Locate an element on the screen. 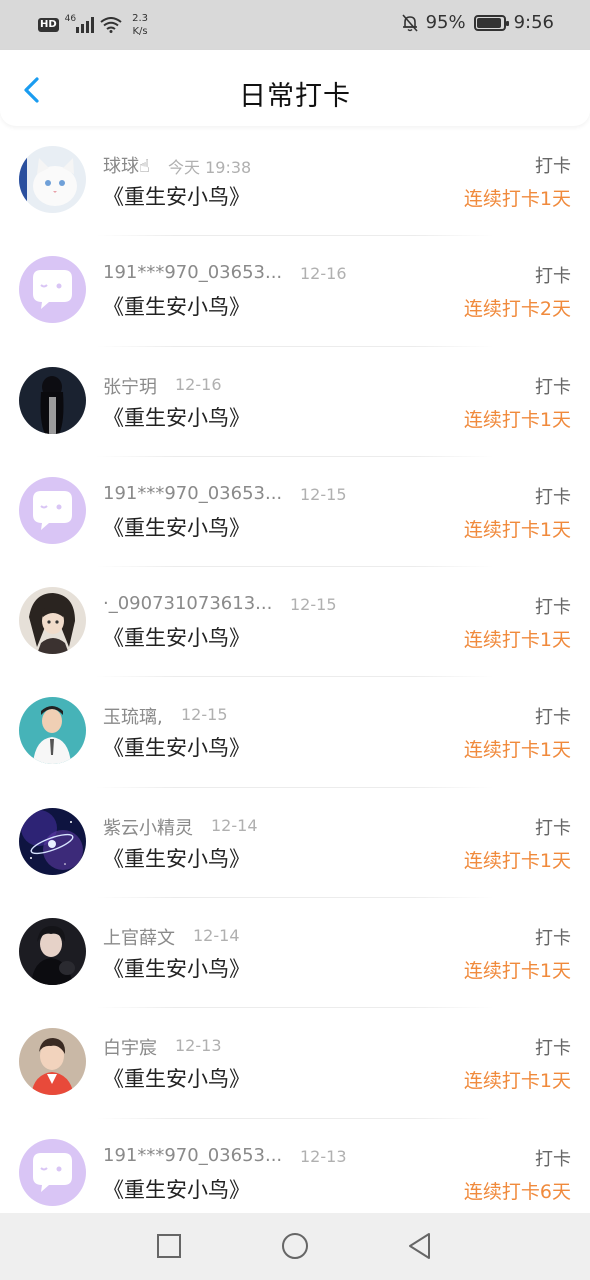  back-nav-button is located at coordinates (420, 1246).